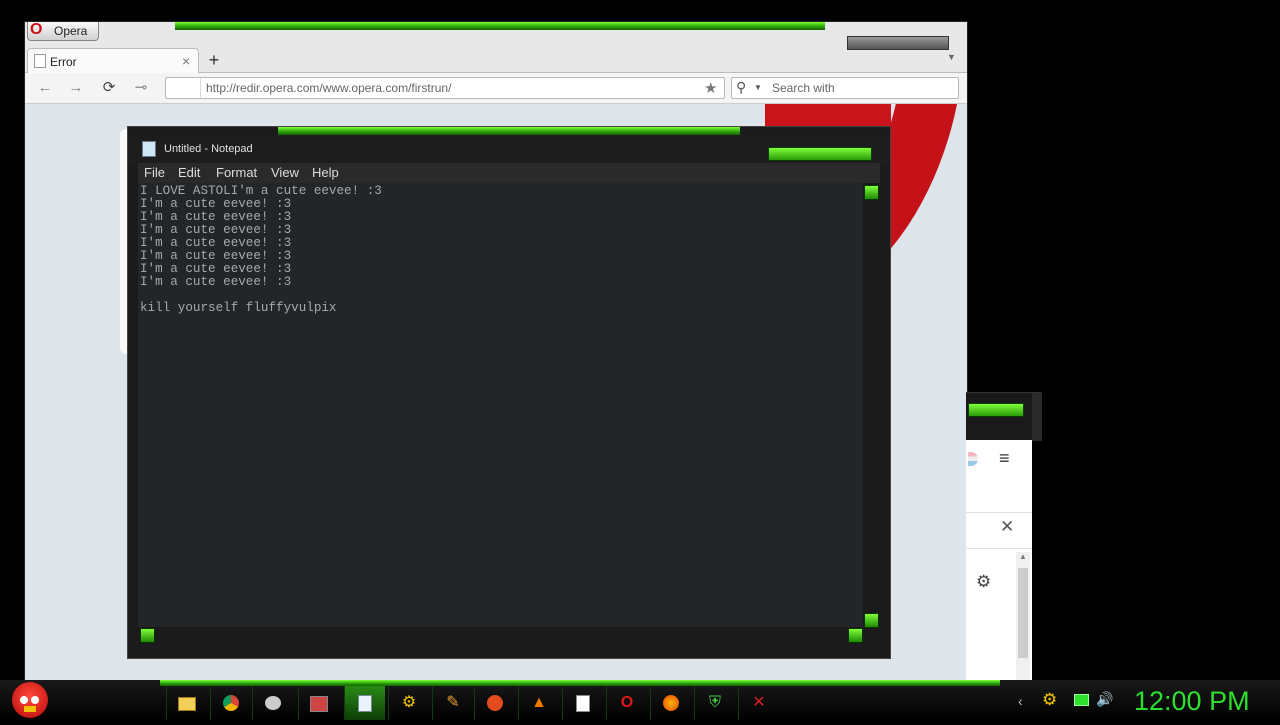 The width and height of the screenshot is (1280, 725). Describe the element at coordinates (626, 703) in the screenshot. I see `opera-icon: O` at that location.